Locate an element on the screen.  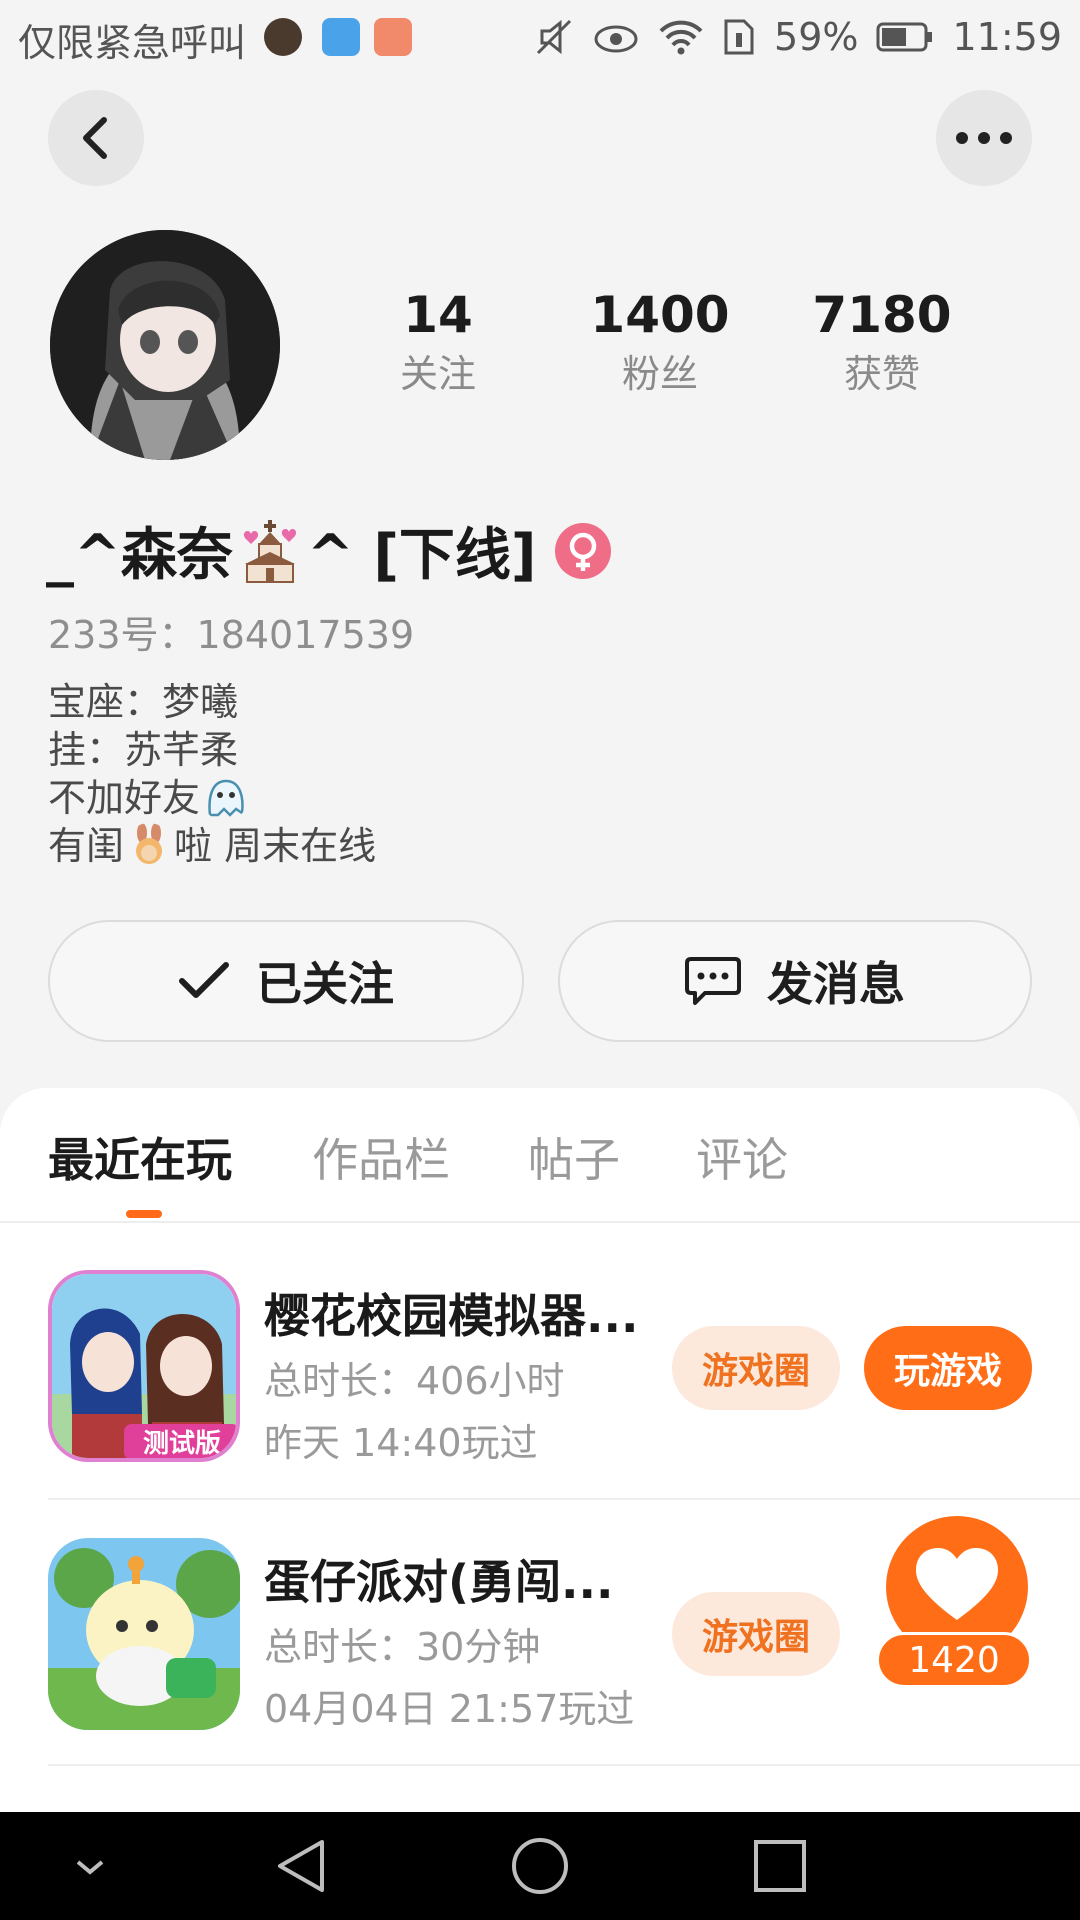
female-gender-icon is located at coordinates (582, 550).